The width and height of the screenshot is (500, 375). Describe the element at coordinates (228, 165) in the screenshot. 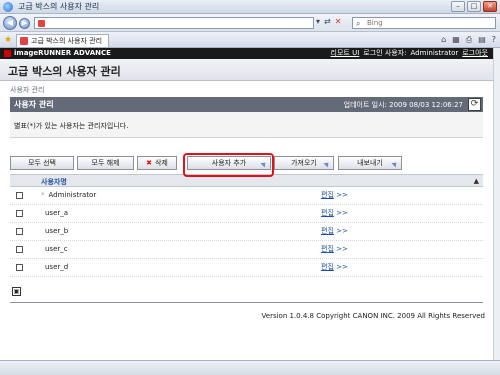

I see `add-user-highlight` at that location.